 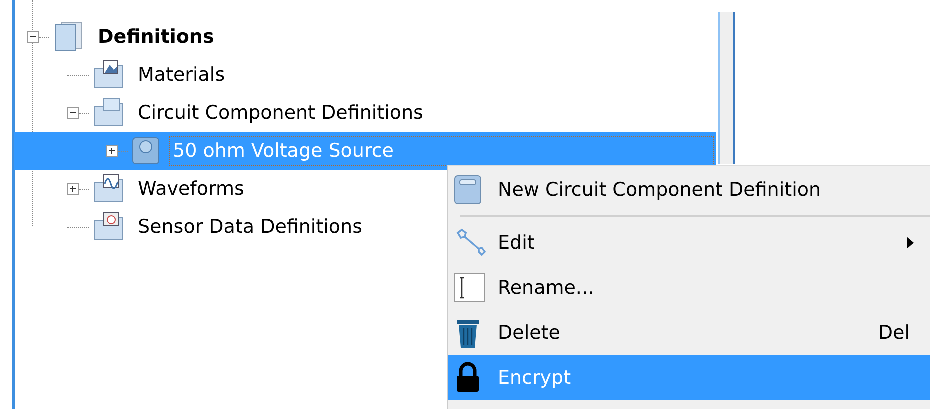 I want to click on text-cursor-icon, so click(x=470, y=288).